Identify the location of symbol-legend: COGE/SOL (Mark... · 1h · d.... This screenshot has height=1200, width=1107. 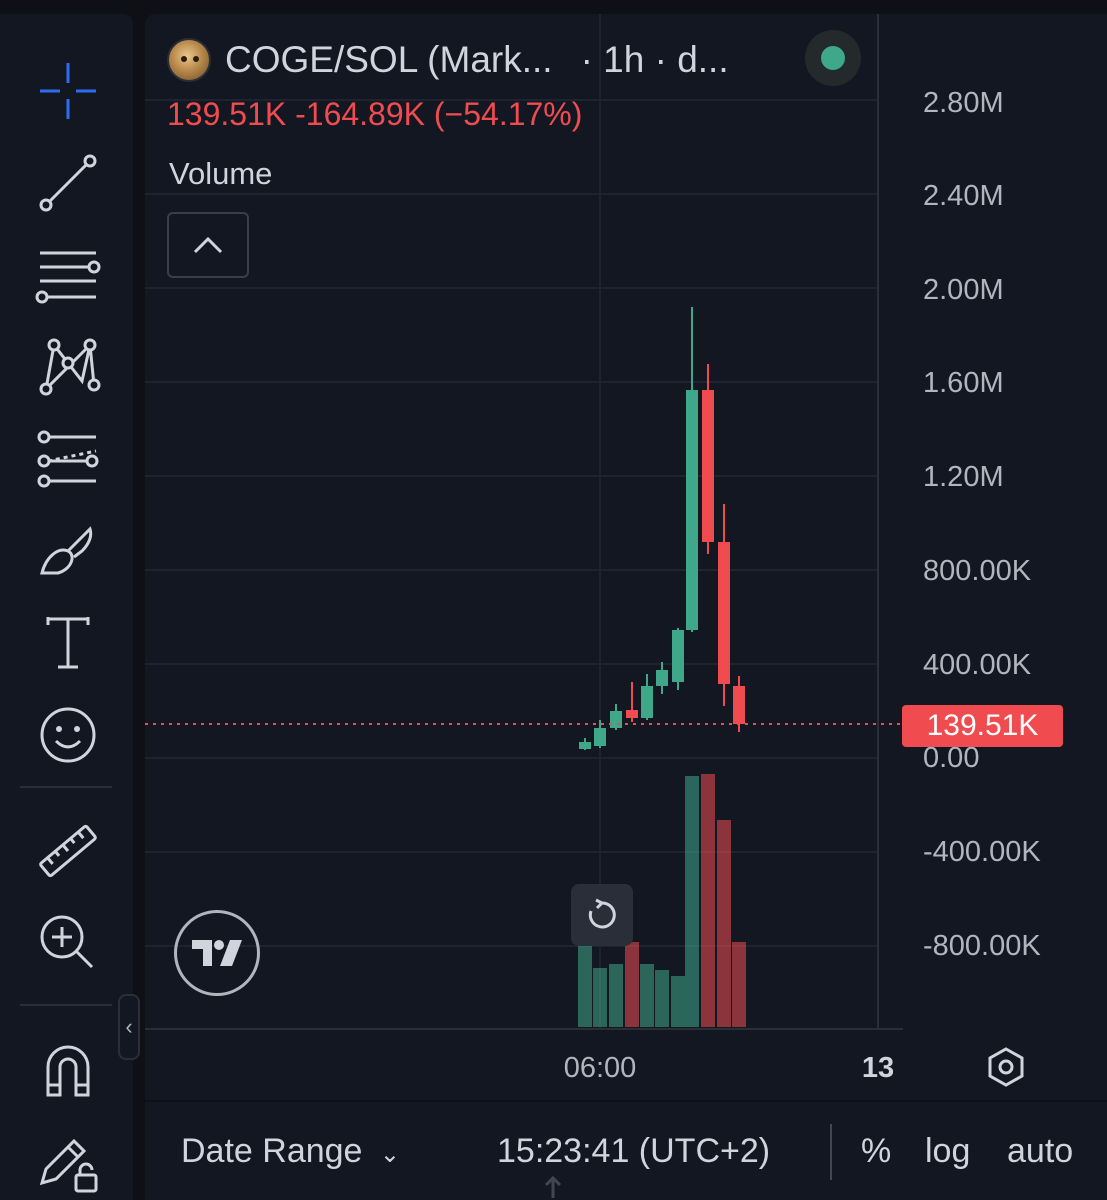
(448, 60).